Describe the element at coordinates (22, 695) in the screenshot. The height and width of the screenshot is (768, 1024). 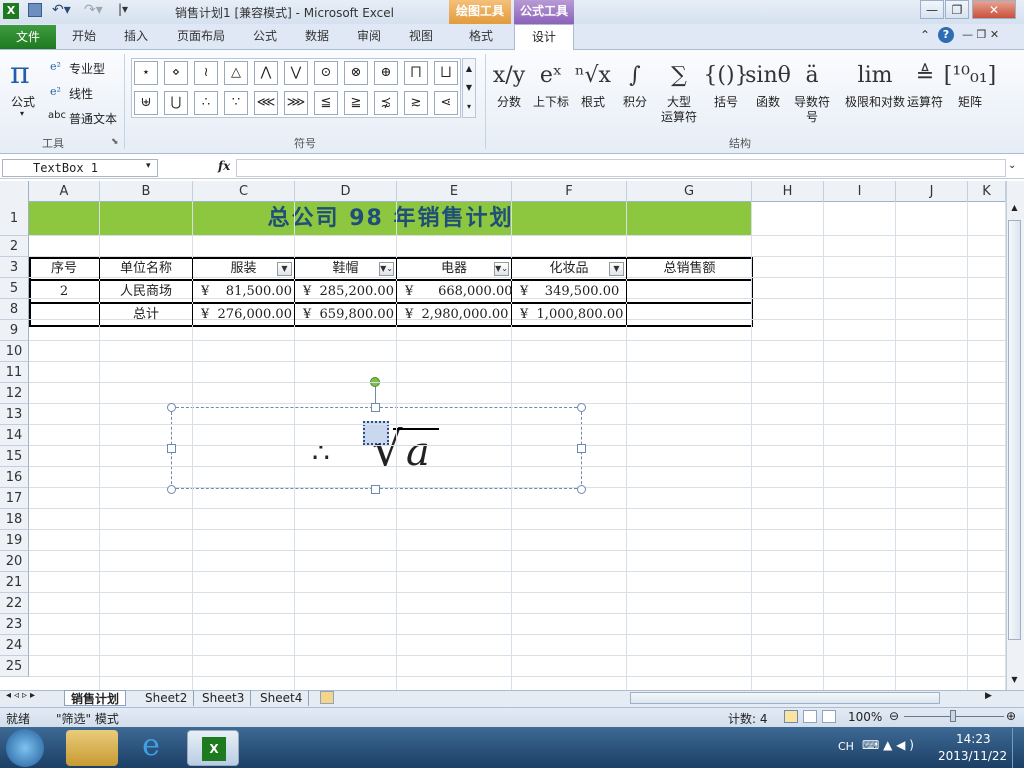
I see `sheet-nav-arrows: ◂◃▹▸` at that location.